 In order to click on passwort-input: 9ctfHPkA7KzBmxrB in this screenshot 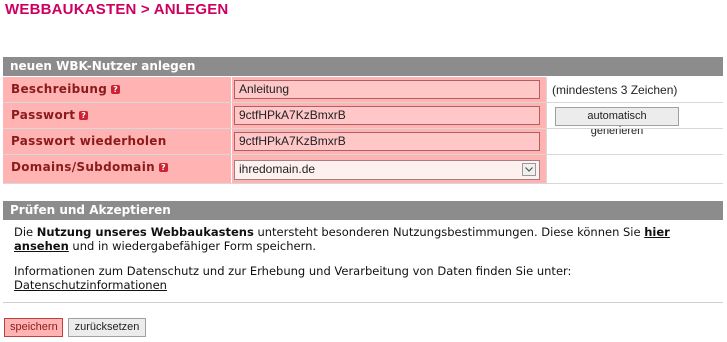, I will do `click(387, 115)`.